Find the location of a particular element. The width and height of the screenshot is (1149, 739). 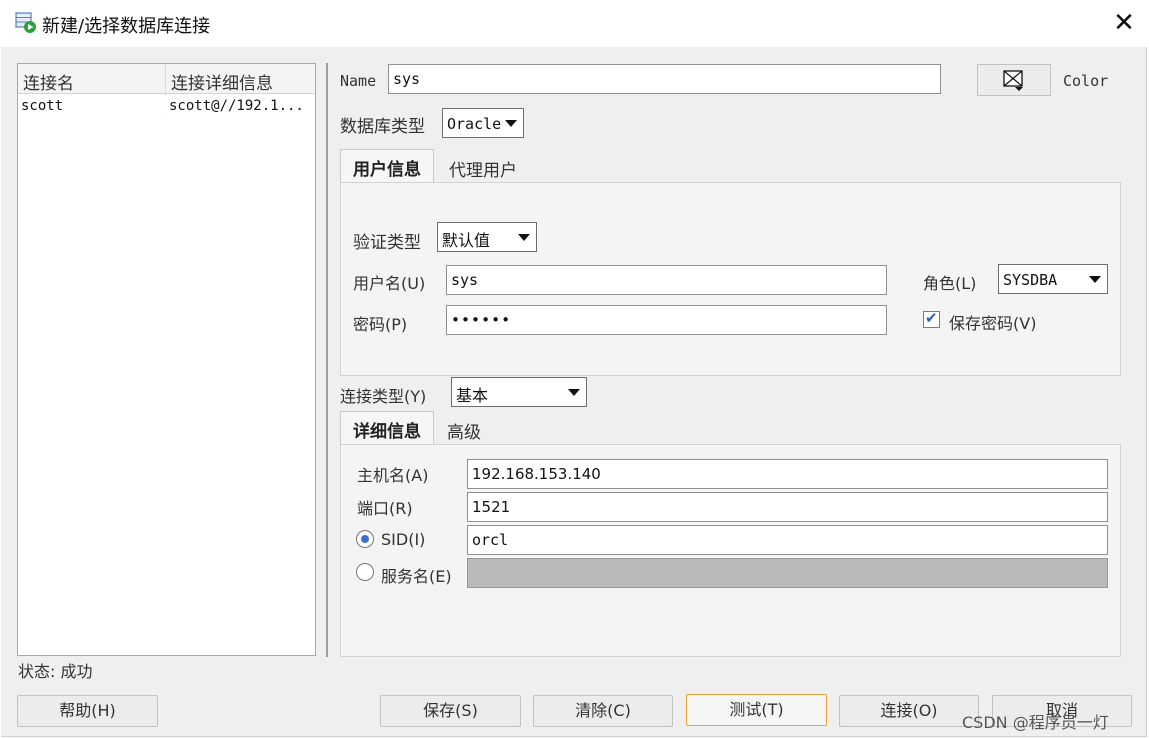

color-picker-button is located at coordinates (1014, 80).